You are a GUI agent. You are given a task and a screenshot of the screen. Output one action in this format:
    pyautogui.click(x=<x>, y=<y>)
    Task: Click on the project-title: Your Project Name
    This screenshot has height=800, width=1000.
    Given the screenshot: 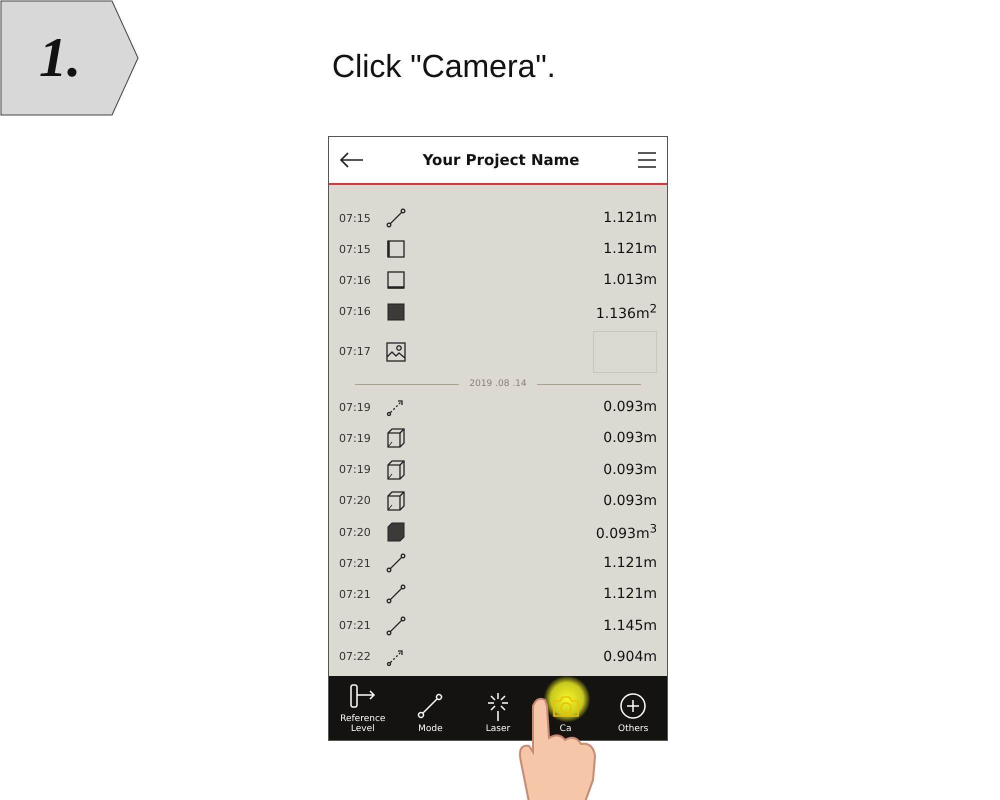 What is the action you would take?
    pyautogui.click(x=501, y=160)
    